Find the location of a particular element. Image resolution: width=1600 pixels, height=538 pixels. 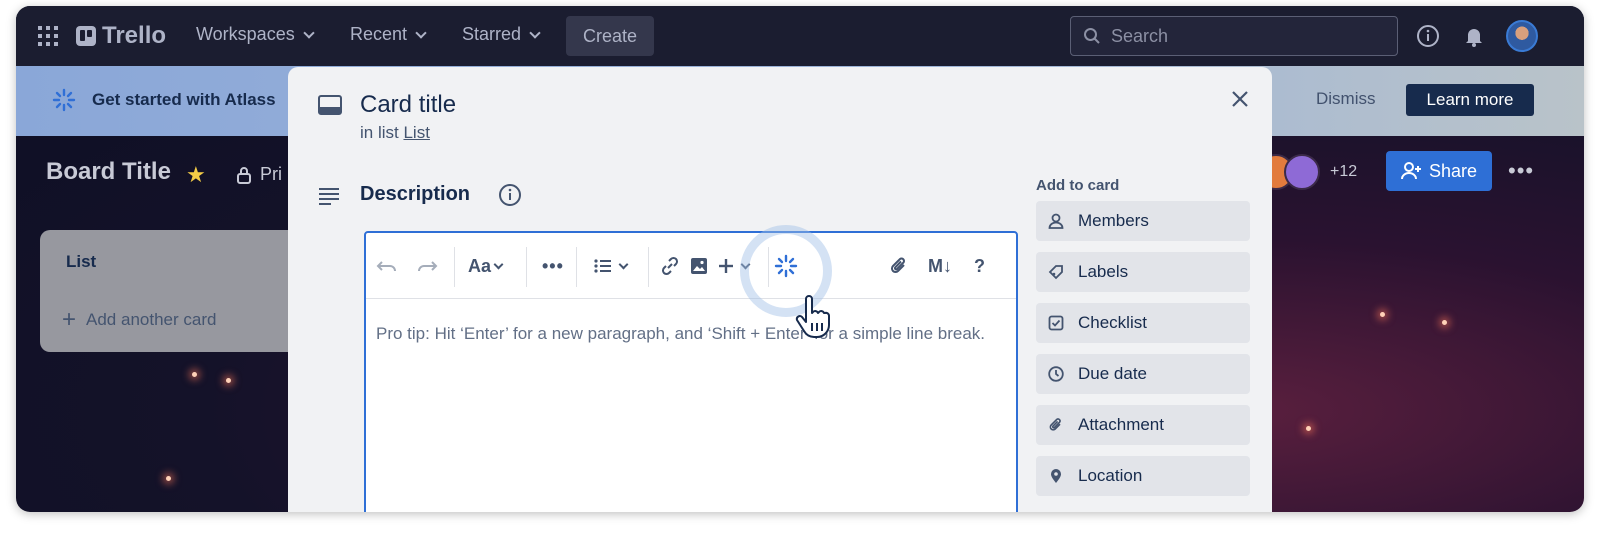

help-button: ? is located at coordinates (979, 266).